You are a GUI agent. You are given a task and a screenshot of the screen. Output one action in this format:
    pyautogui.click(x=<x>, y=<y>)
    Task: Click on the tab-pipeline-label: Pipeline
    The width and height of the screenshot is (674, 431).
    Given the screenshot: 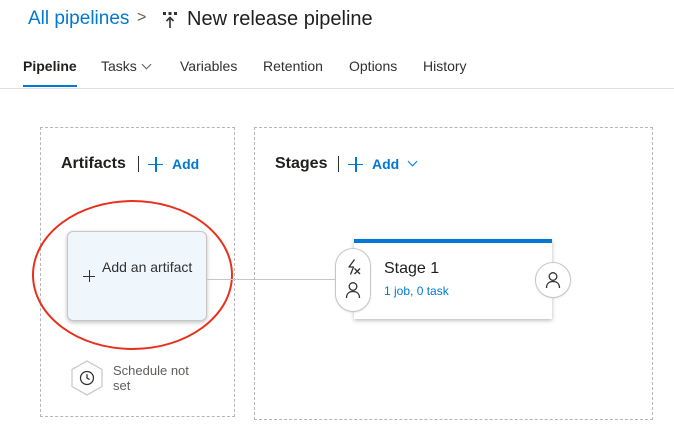 What is the action you would take?
    pyautogui.click(x=50, y=66)
    